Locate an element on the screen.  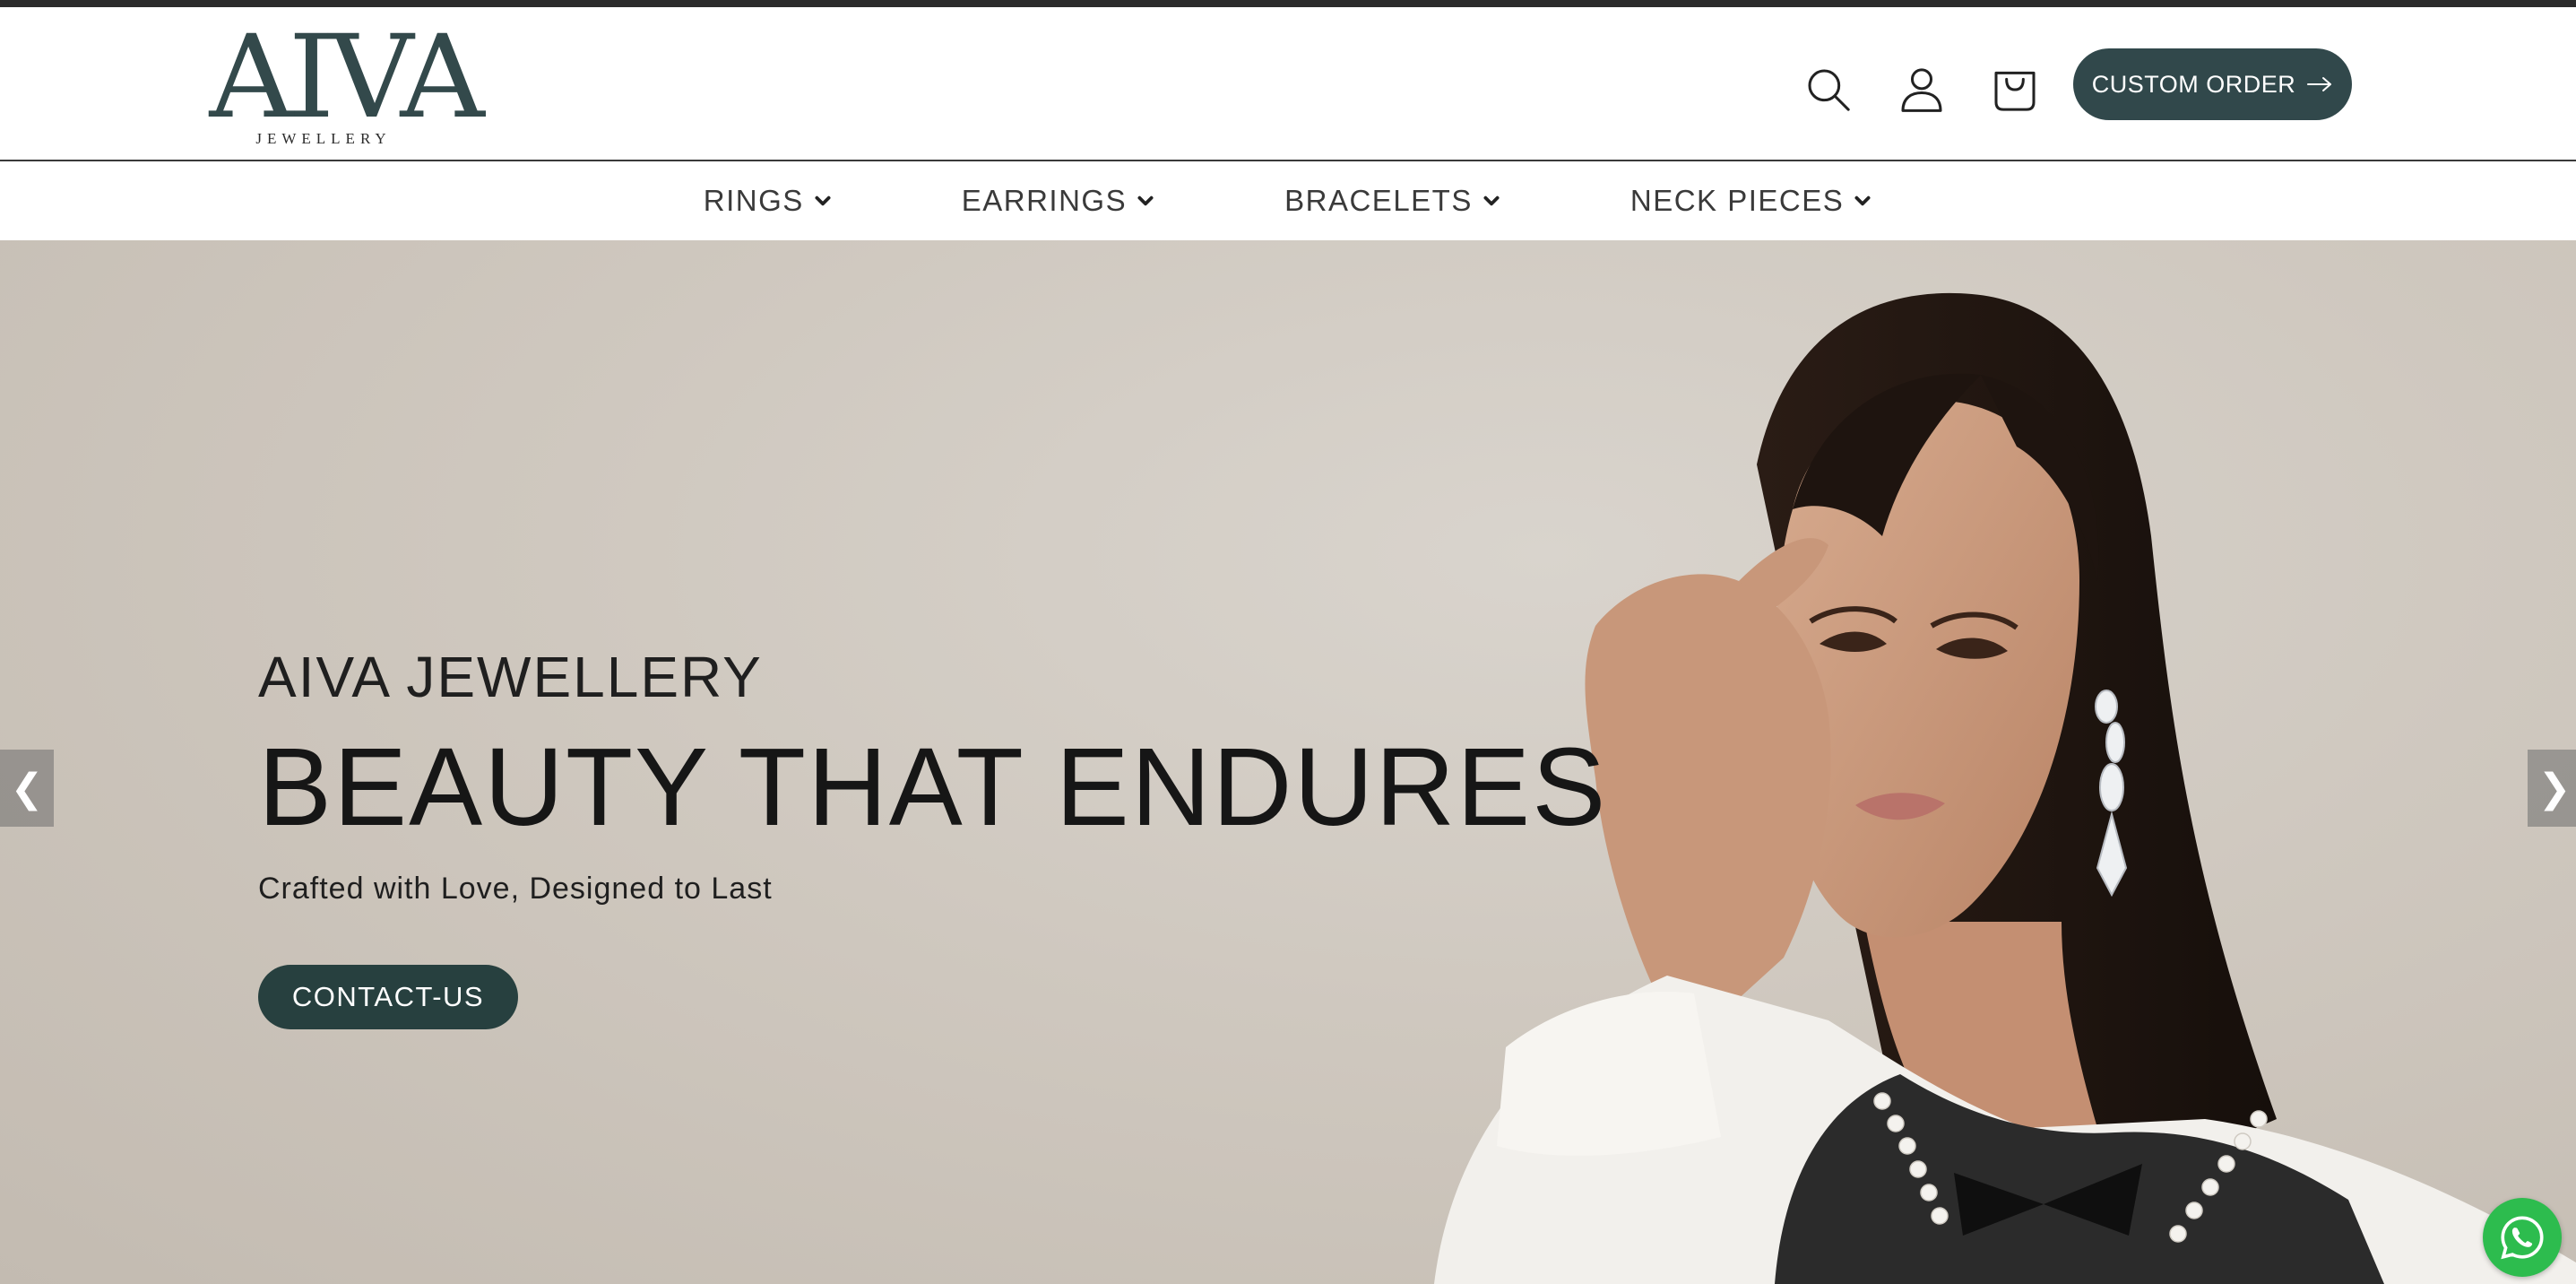
user-icon is located at coordinates (1921, 89).